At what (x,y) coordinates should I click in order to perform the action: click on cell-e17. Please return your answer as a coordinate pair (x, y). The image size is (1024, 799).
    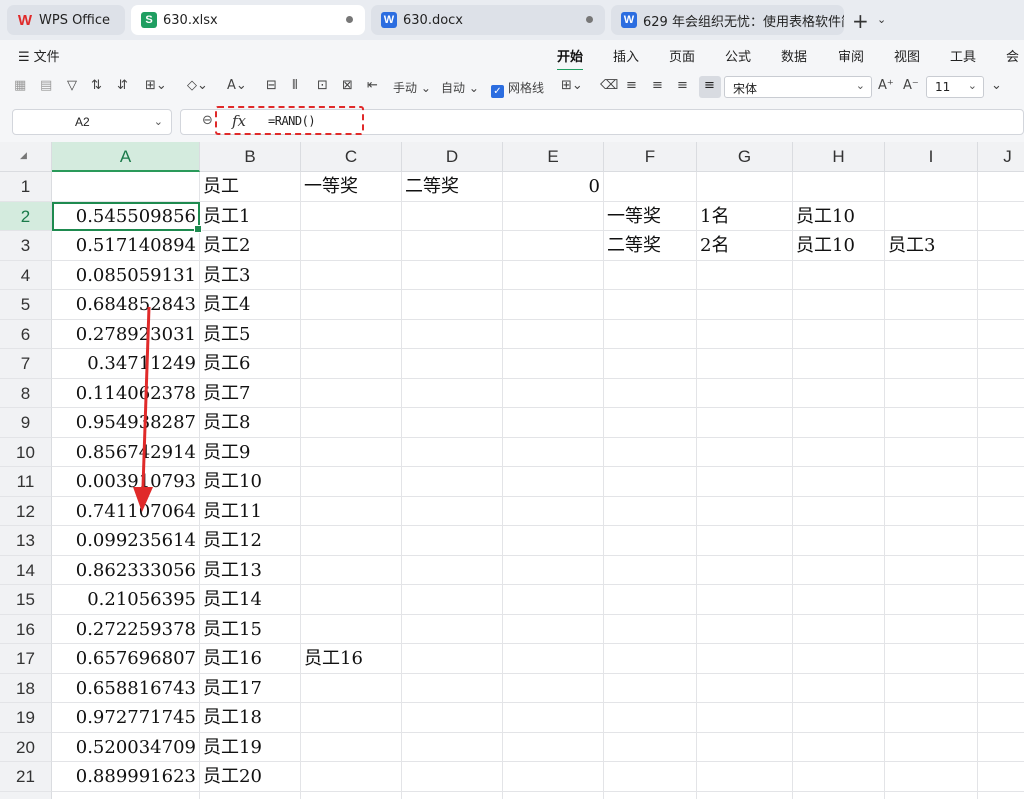
    Looking at the image, I should click on (553, 659).